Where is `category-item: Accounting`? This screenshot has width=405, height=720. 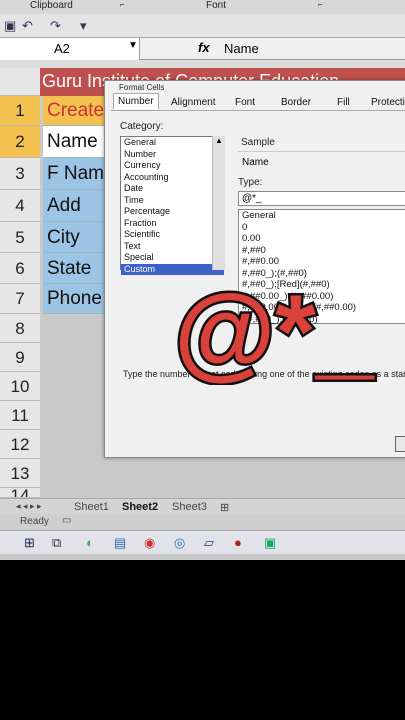 category-item: Accounting is located at coordinates (172, 178).